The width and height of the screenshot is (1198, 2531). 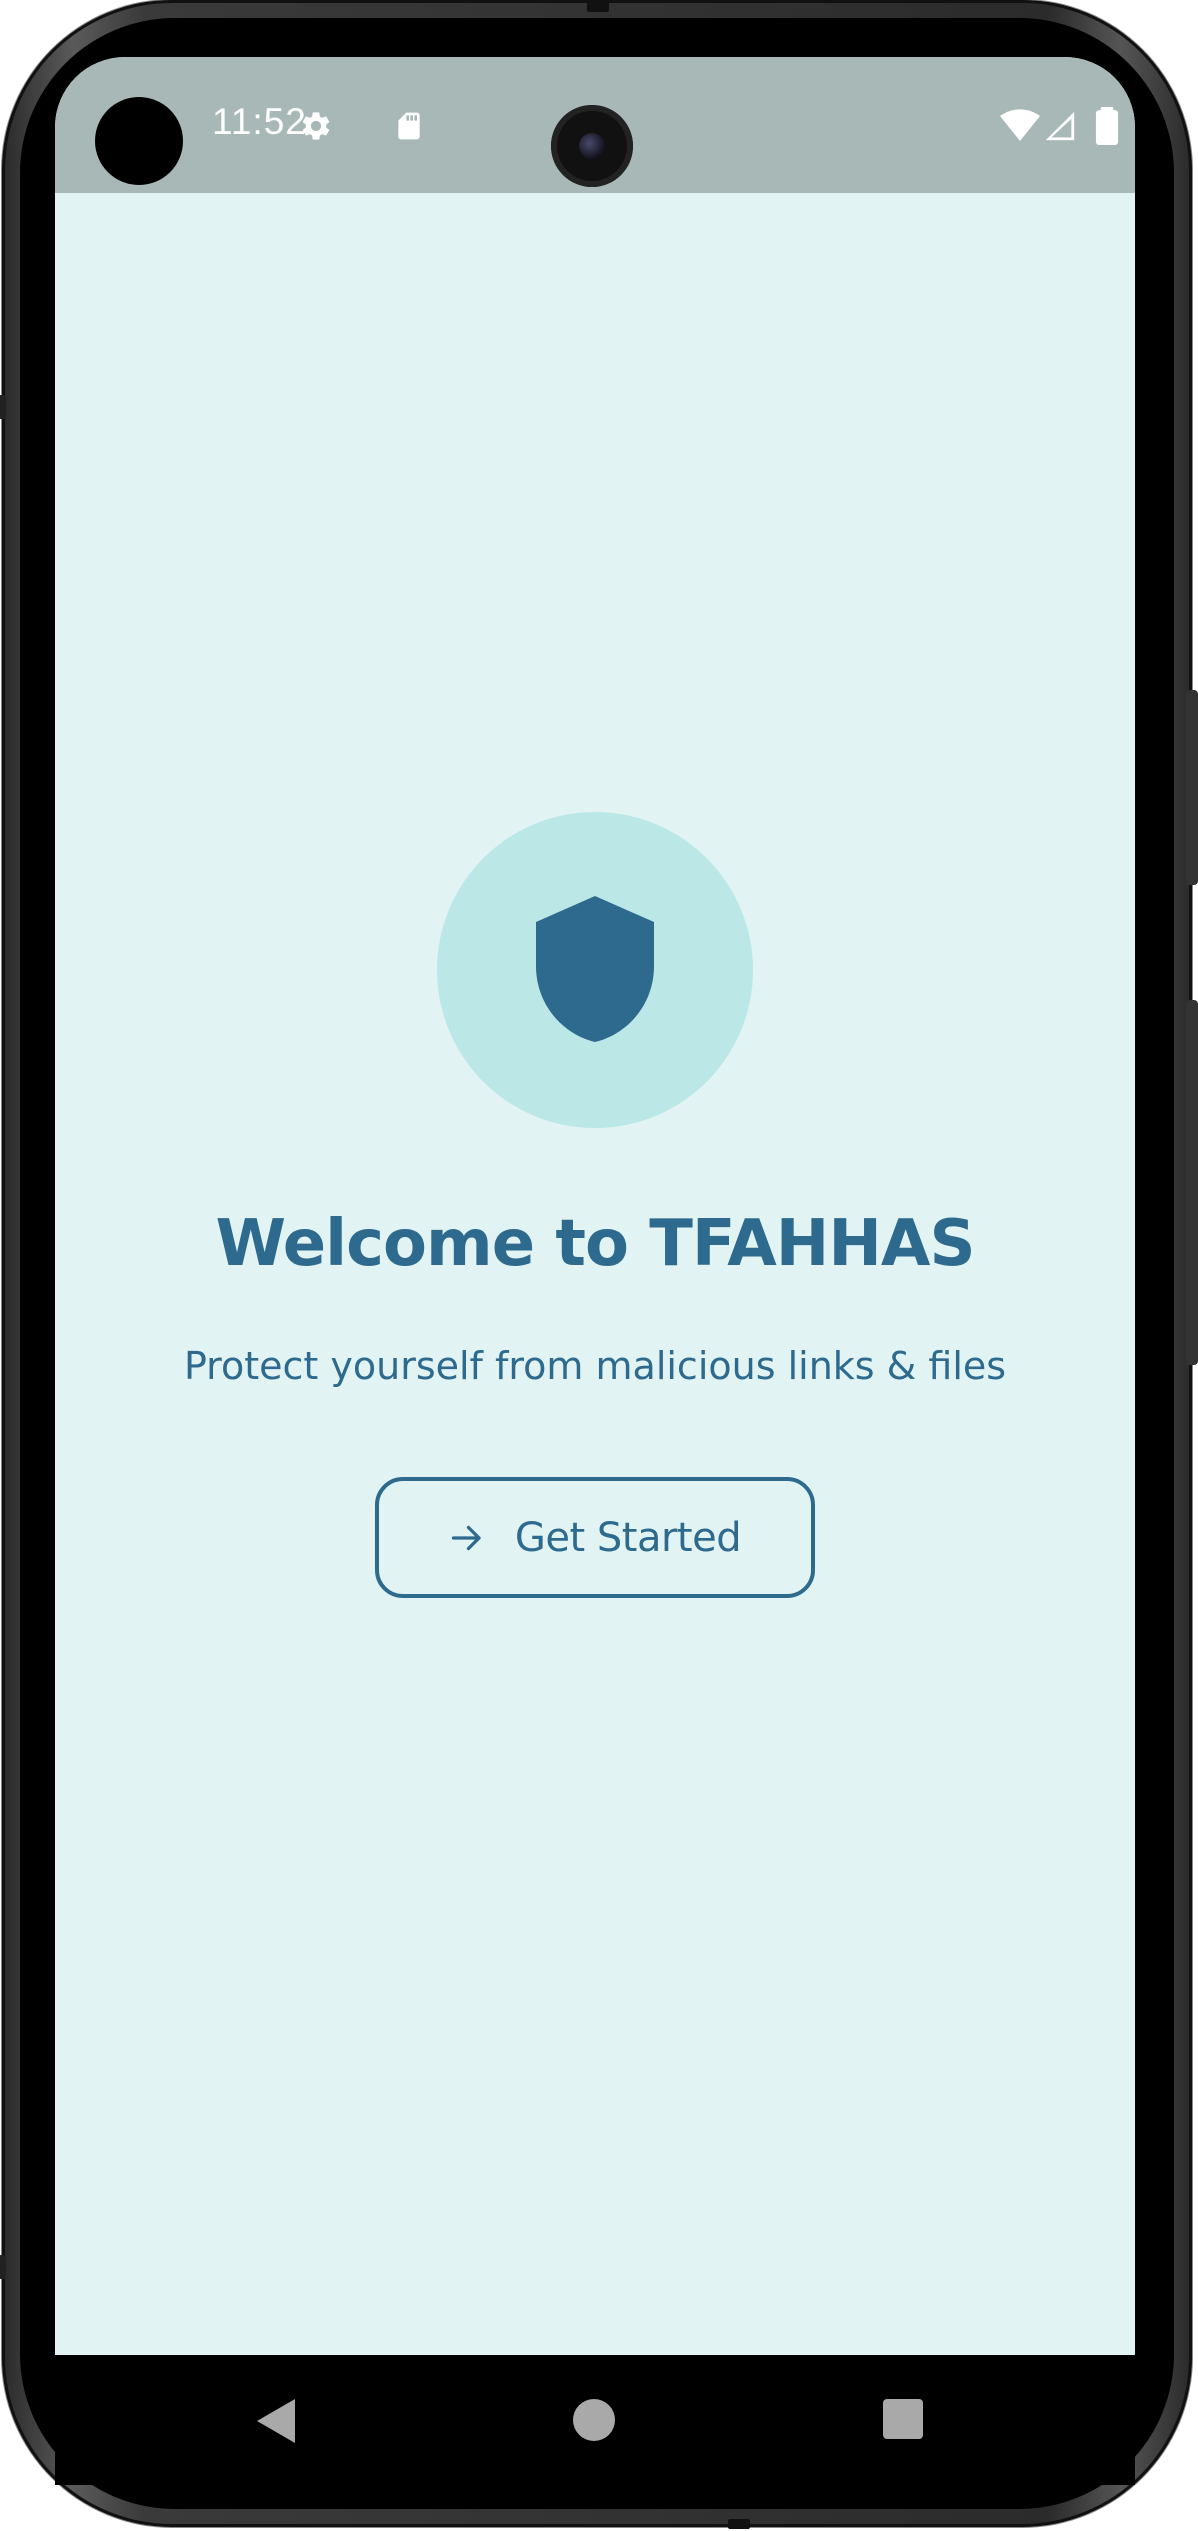 I want to click on volume-button, so click(x=1192, y=1182).